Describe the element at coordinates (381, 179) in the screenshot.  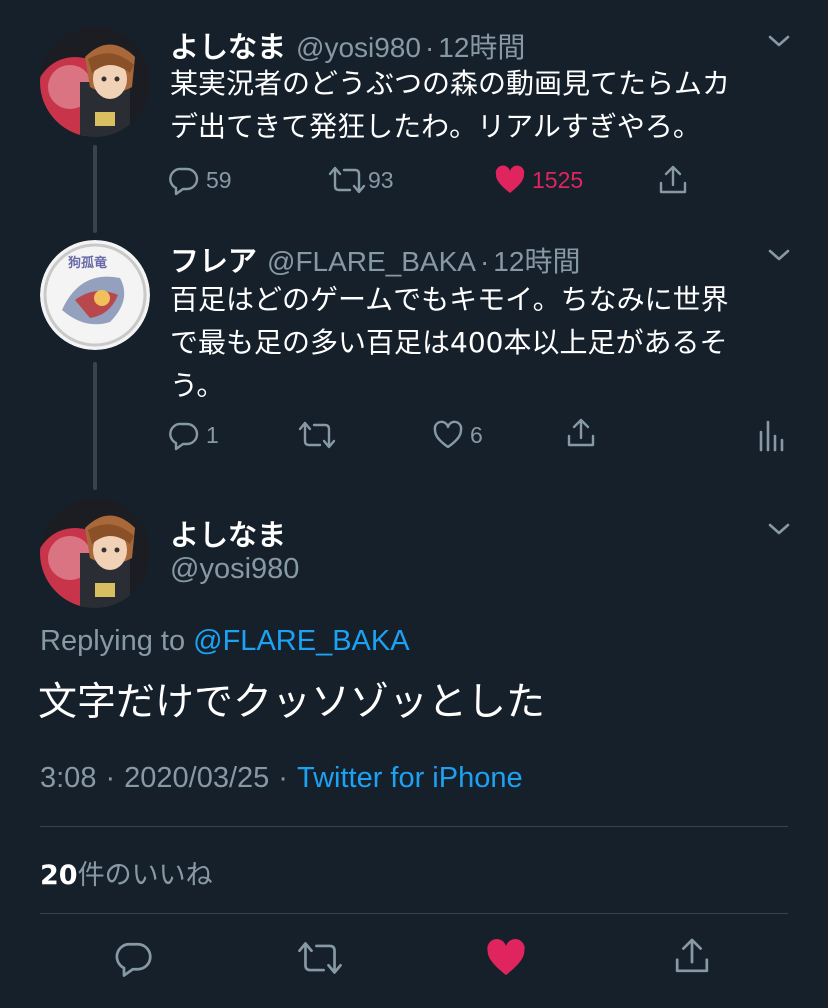
I see `retweet-count: 93` at that location.